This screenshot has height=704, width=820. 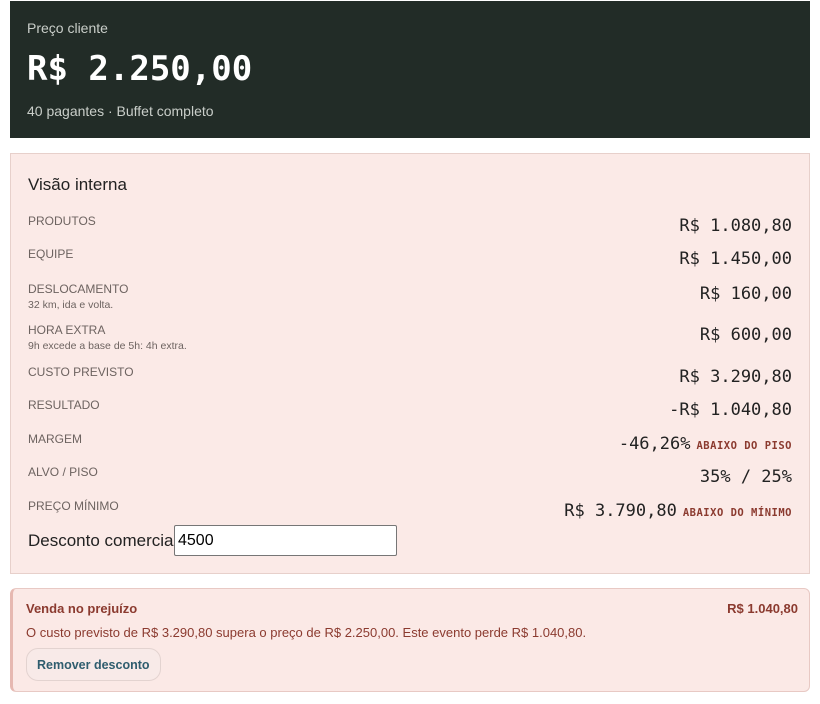 I want to click on alert-amount: R$ 1.040,80, so click(x=762, y=608).